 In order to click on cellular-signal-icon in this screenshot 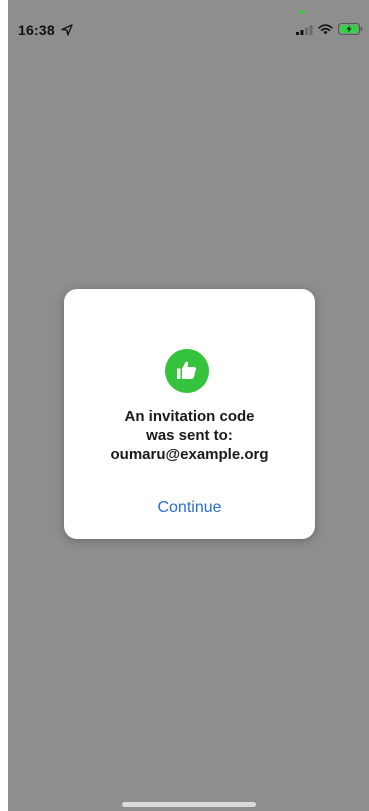, I will do `click(304, 29)`.